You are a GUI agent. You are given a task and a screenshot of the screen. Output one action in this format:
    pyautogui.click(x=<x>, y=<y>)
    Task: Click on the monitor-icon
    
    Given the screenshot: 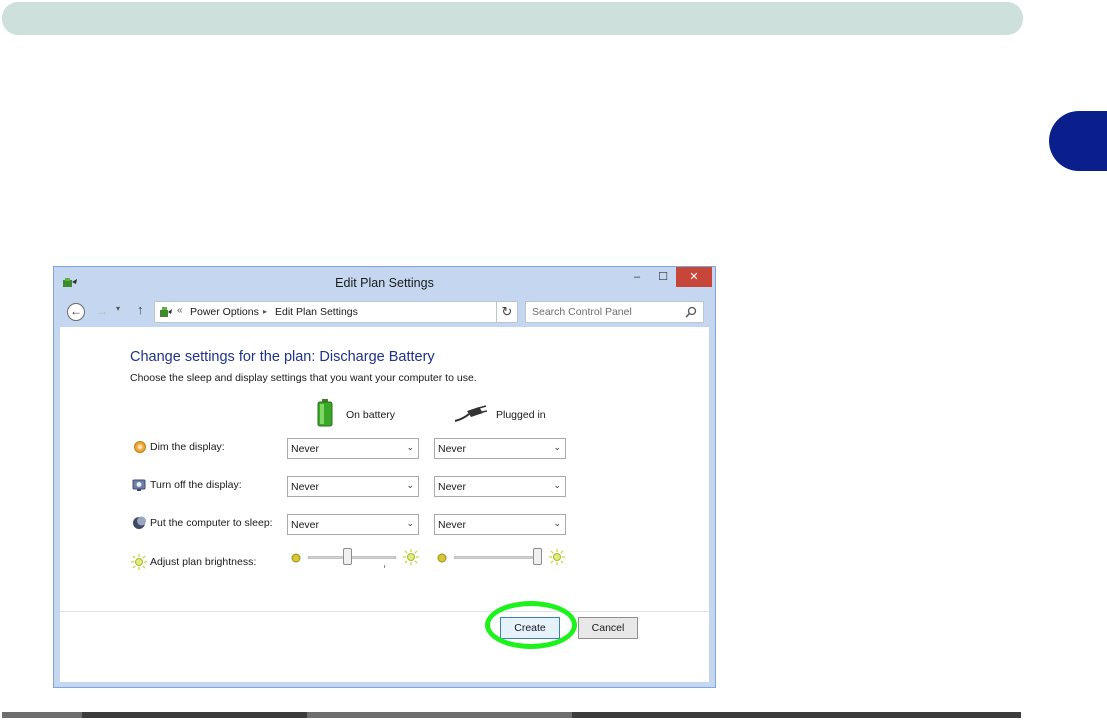 What is the action you would take?
    pyautogui.click(x=139, y=485)
    